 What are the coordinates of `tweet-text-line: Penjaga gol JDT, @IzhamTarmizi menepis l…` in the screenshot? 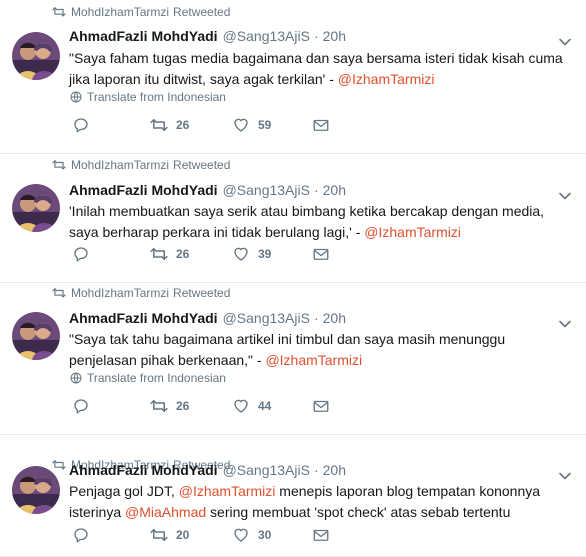 It's located at (321, 491).